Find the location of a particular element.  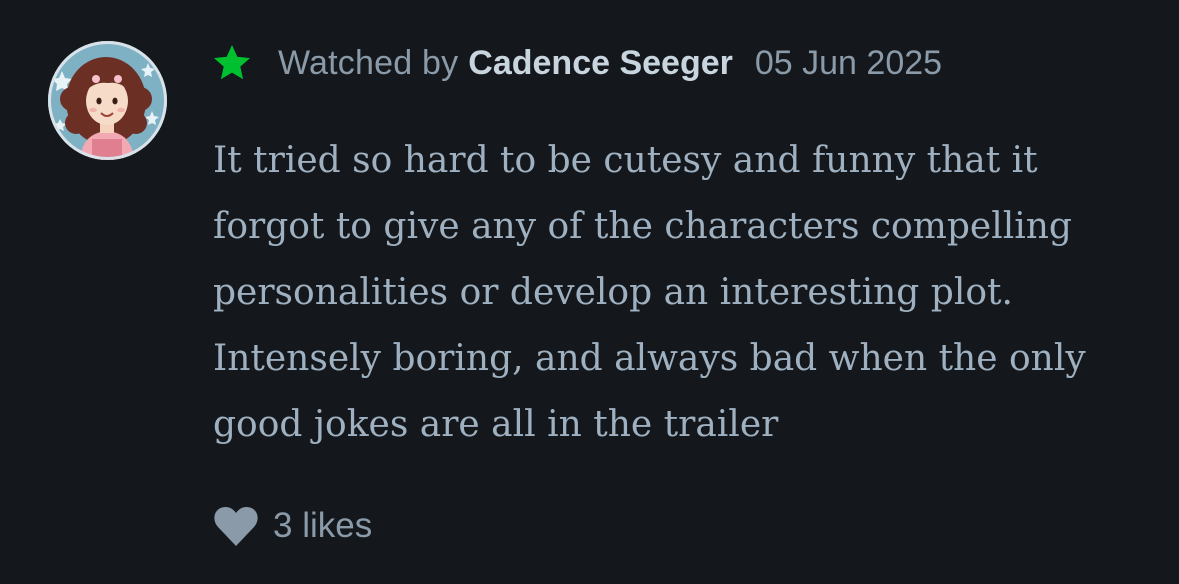

avatar is located at coordinates (107, 100).